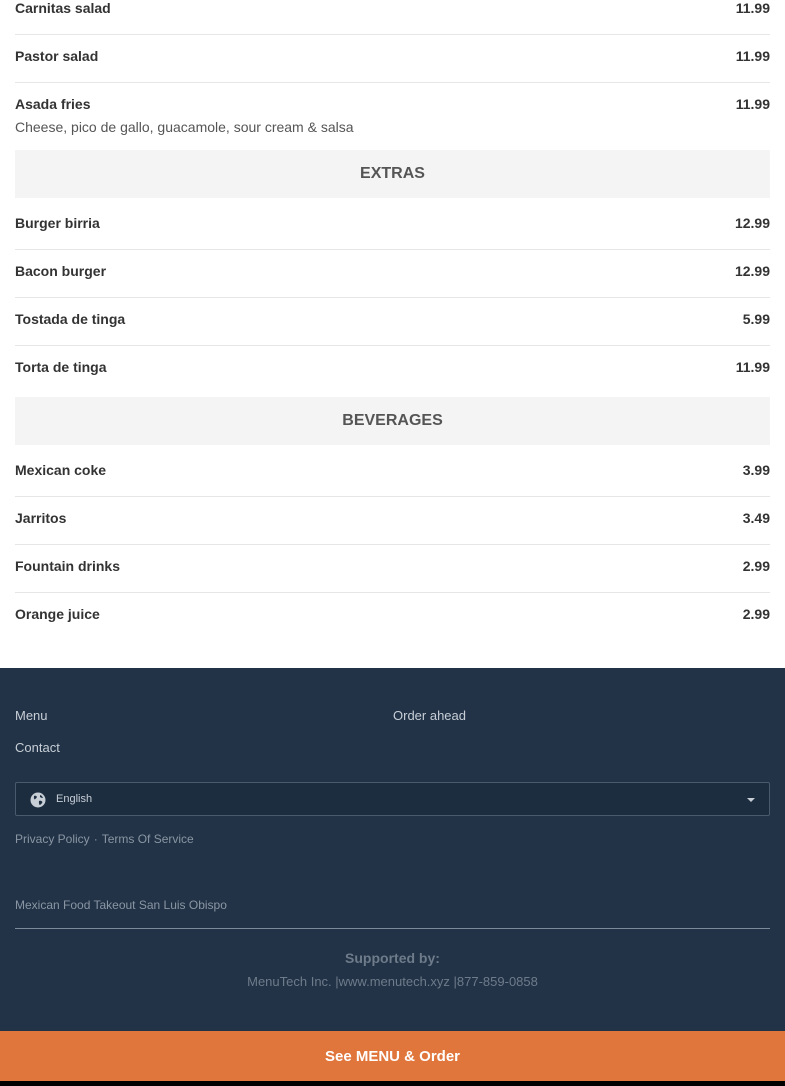 This screenshot has height=1086, width=785. What do you see at coordinates (57, 223) in the screenshot?
I see `item-name: Burger birria` at bounding box center [57, 223].